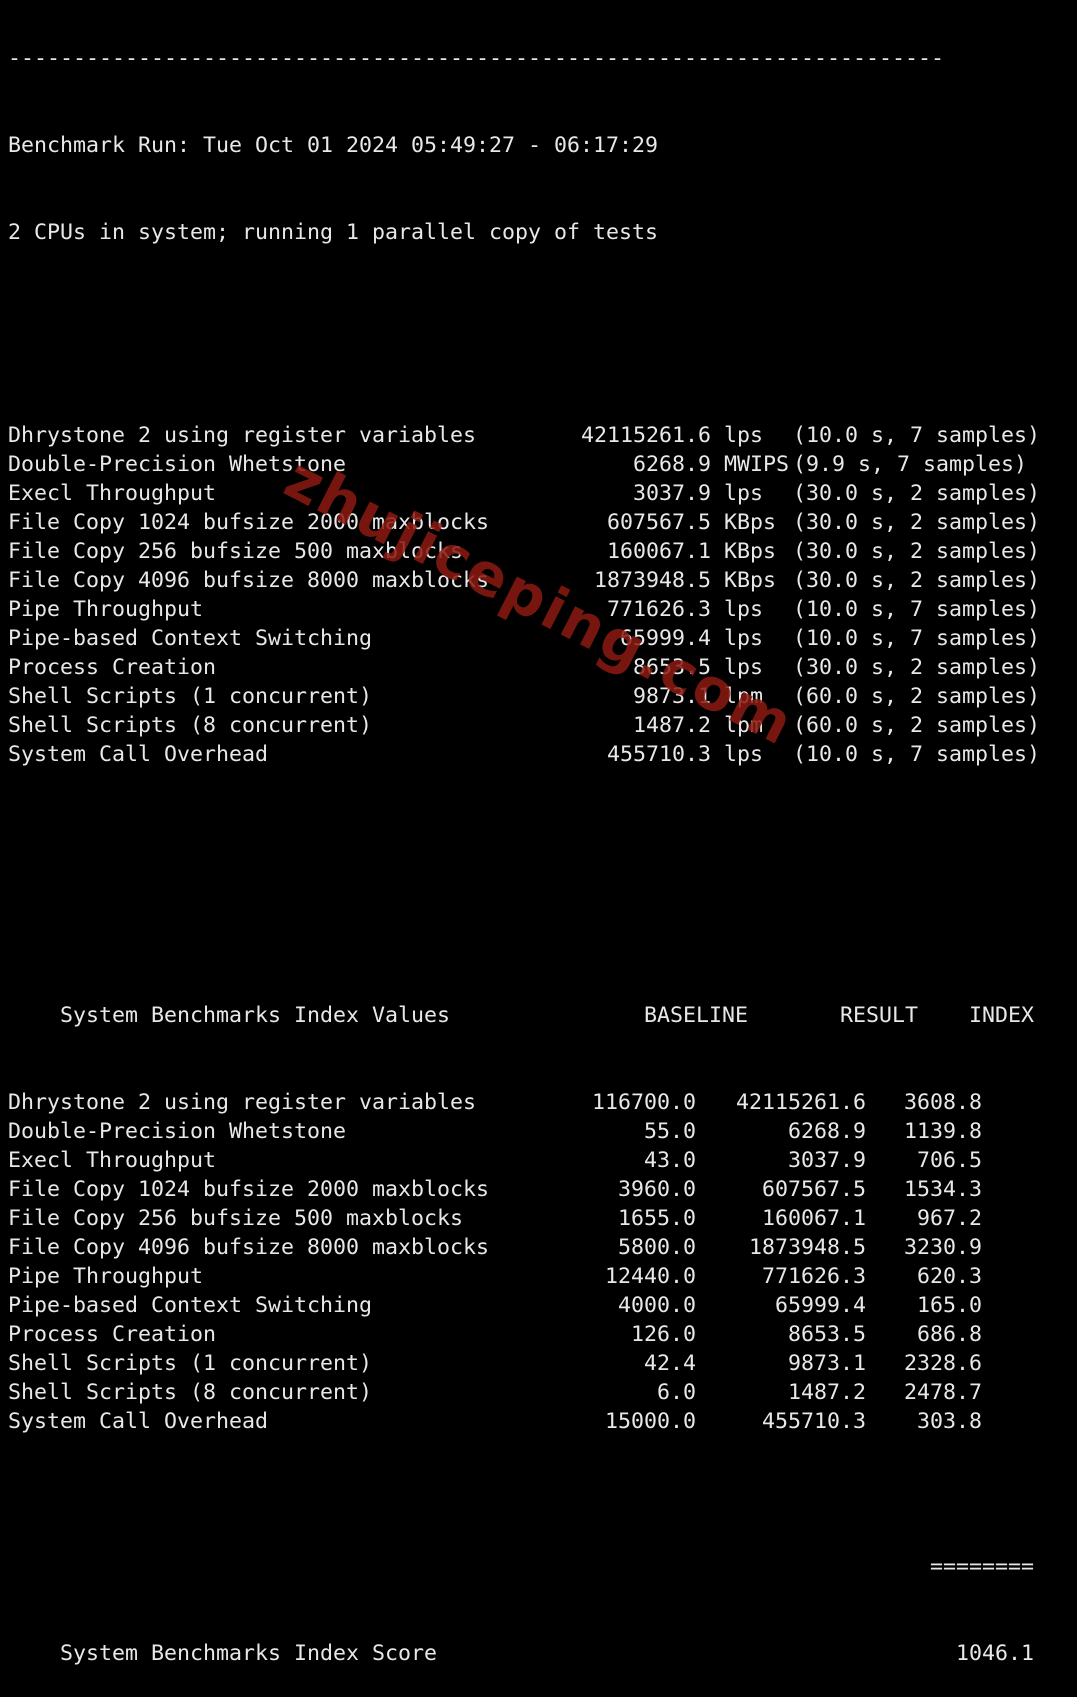 This screenshot has width=1077, height=1697. I want to click on index-baseline: 12440.0, so click(650, 1276).